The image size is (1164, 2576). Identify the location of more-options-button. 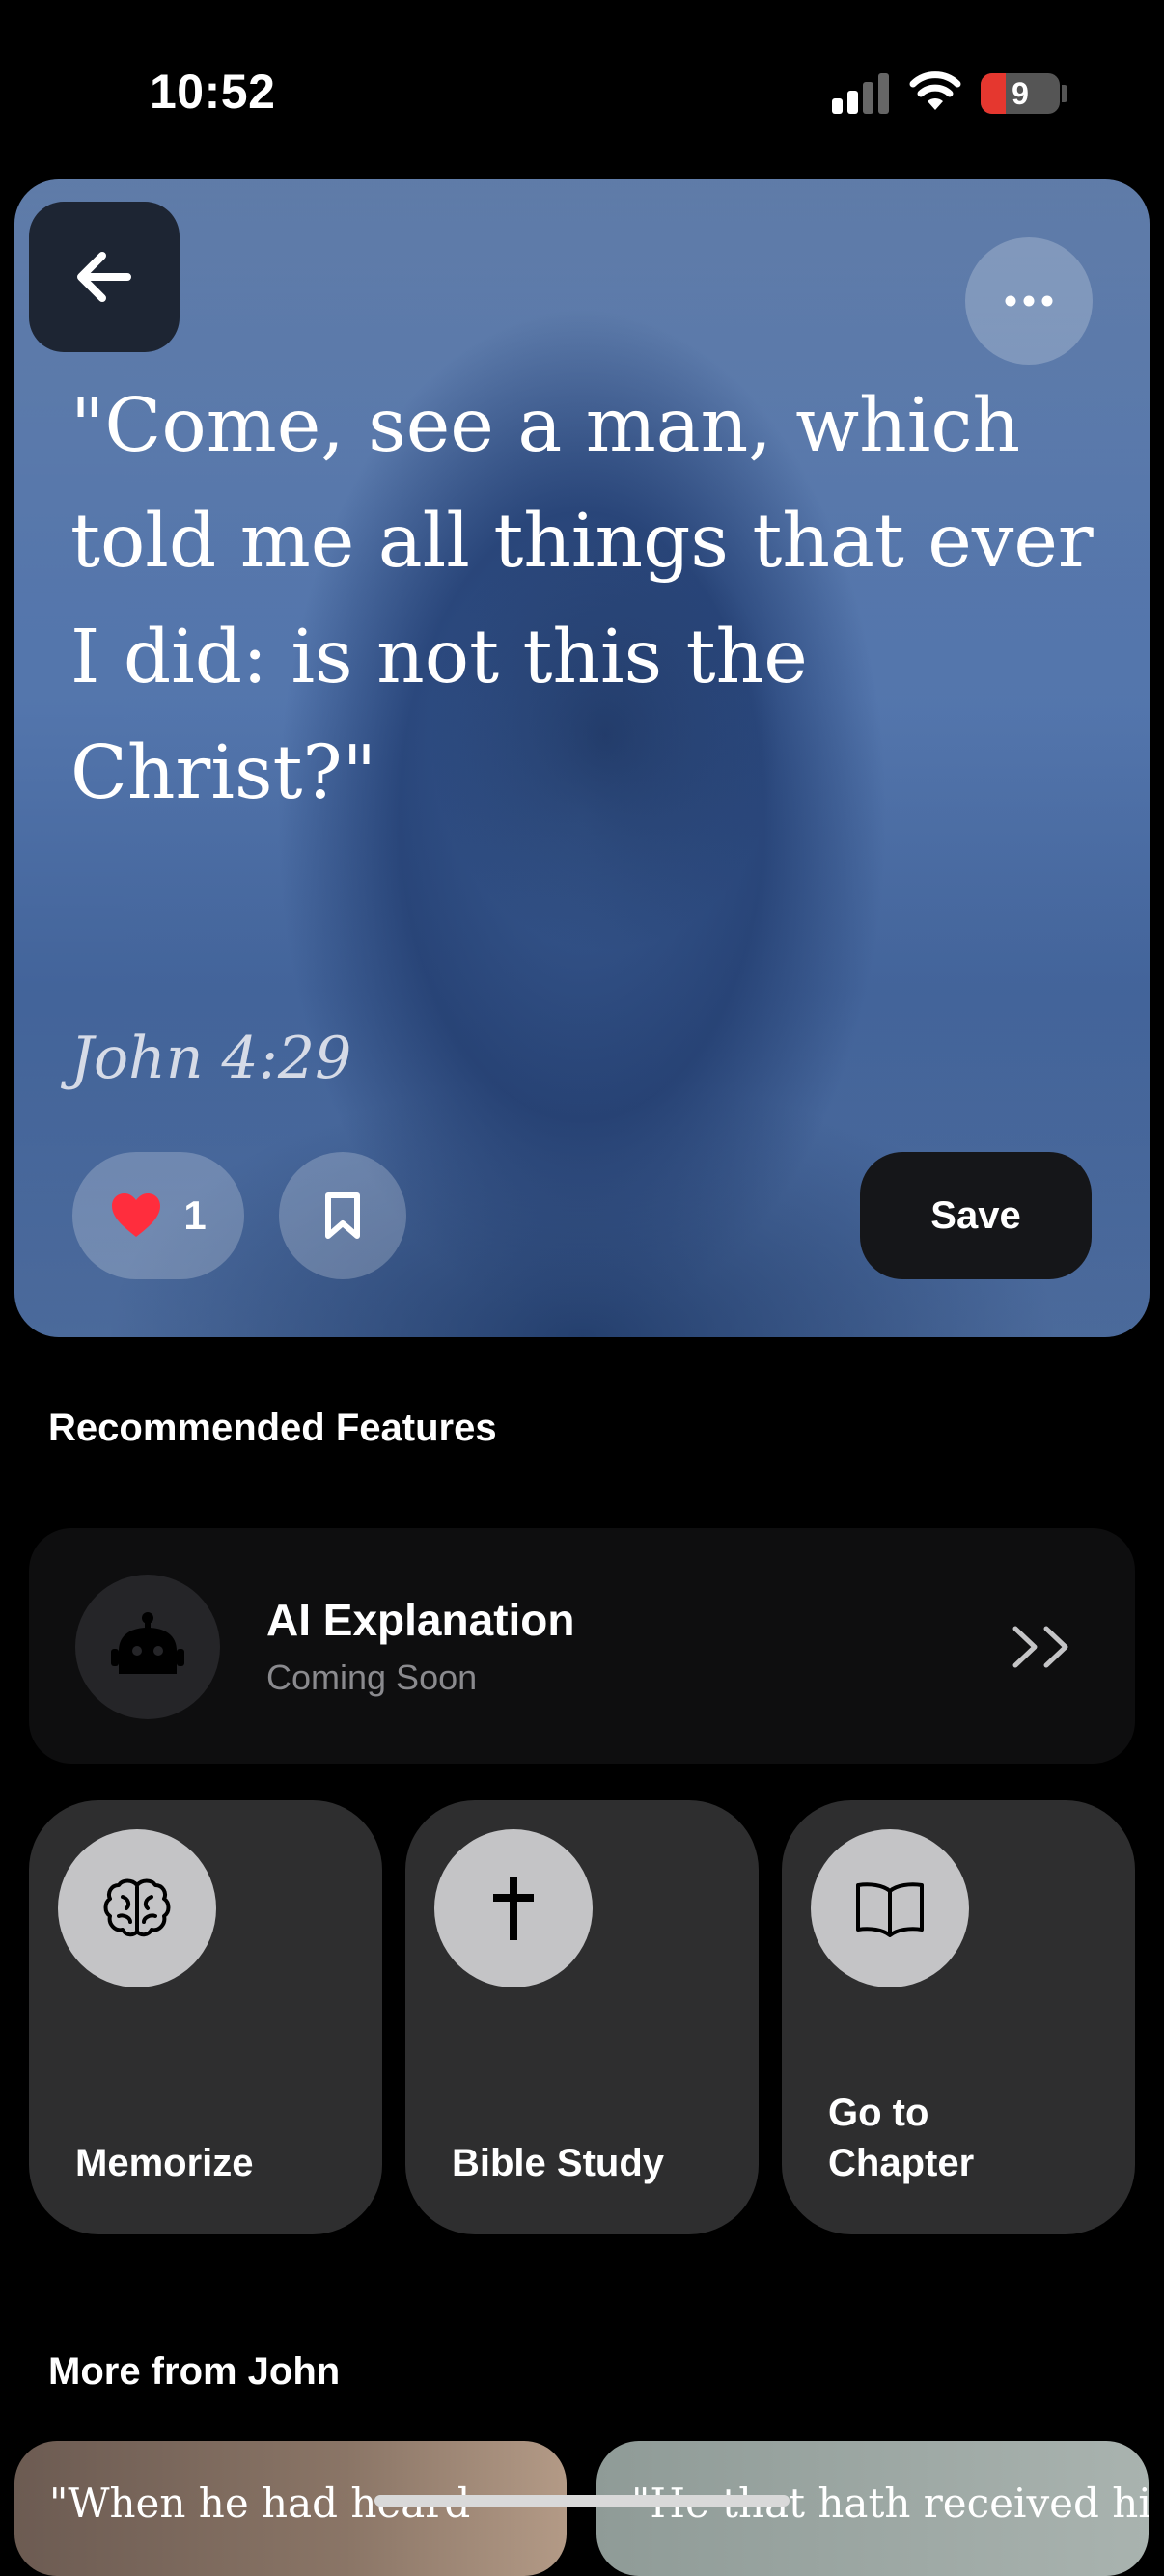
(1029, 301).